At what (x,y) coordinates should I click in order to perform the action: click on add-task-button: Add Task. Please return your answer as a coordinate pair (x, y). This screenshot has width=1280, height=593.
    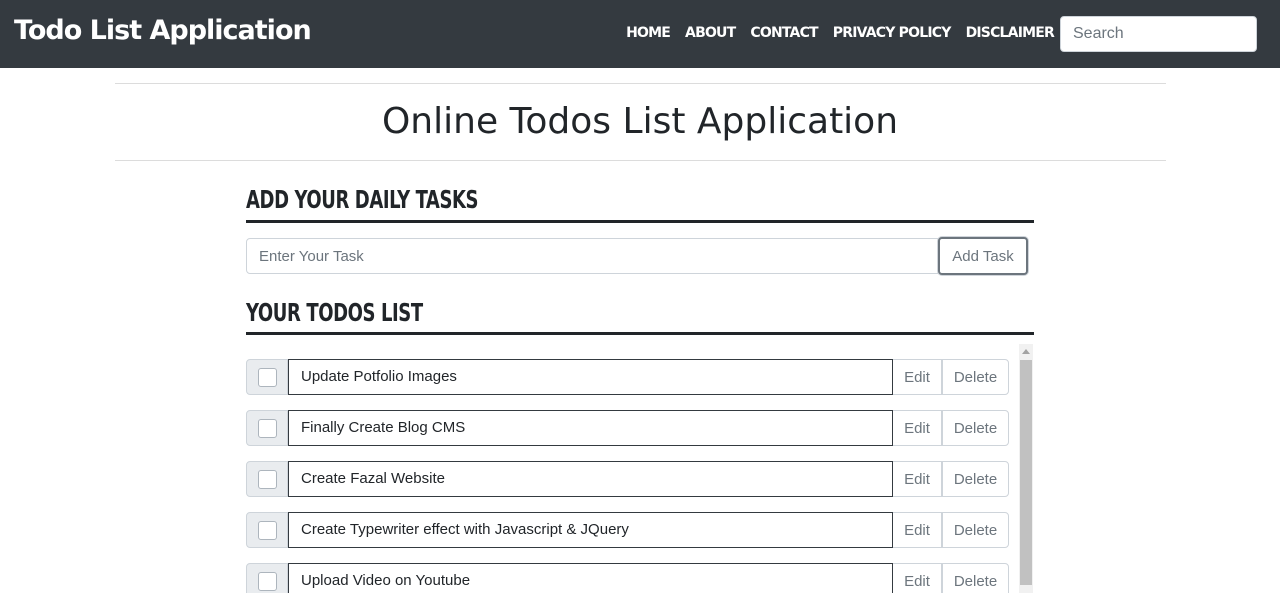
    Looking at the image, I should click on (983, 256).